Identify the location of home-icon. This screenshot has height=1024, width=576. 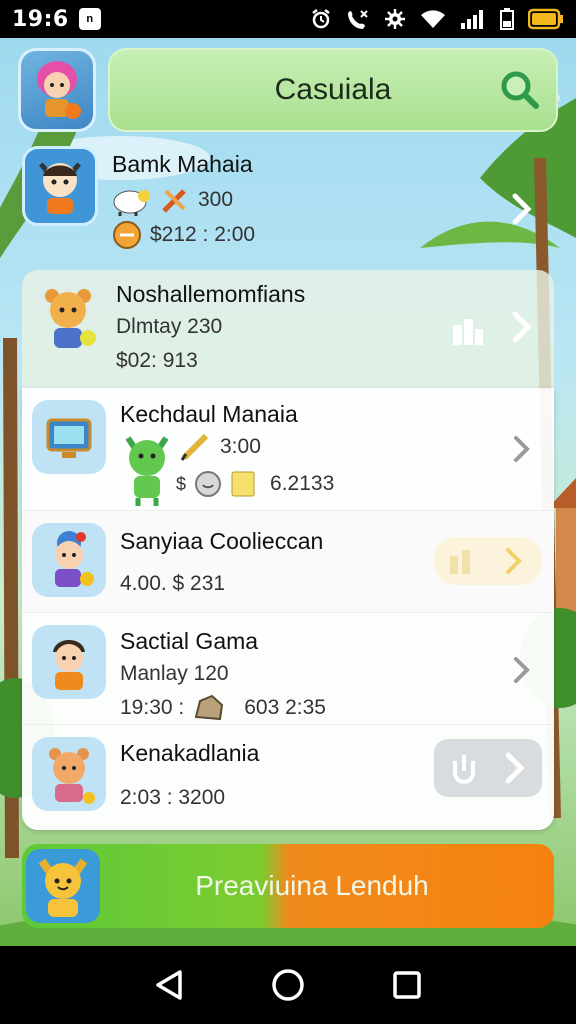
(288, 985).